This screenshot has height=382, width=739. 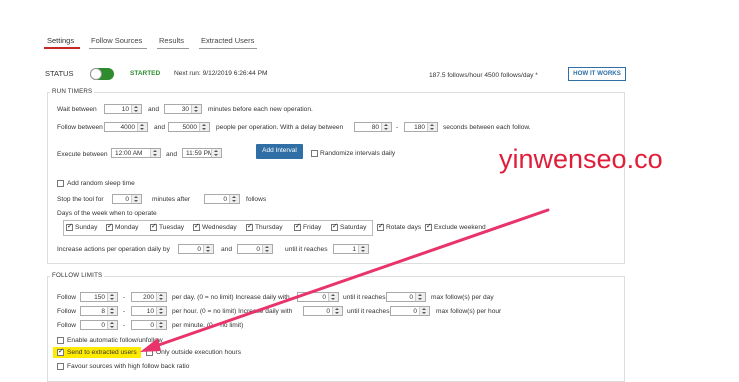 I want to click on arrow-head, so click(x=150, y=345).